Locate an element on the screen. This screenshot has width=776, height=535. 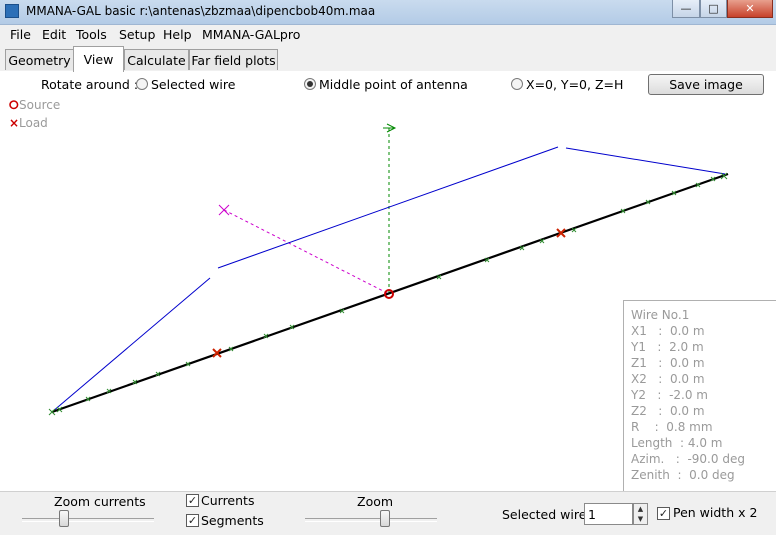
zoom-track is located at coordinates (371, 520).